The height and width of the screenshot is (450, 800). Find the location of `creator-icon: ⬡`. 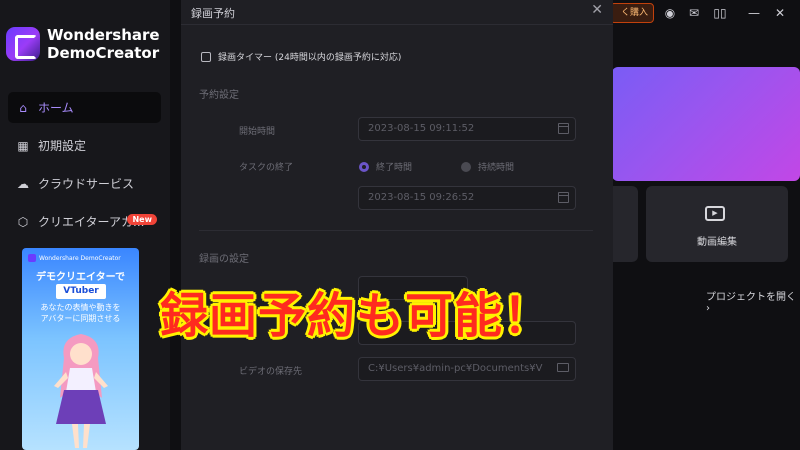

creator-icon: ⬡ is located at coordinates (23, 221).